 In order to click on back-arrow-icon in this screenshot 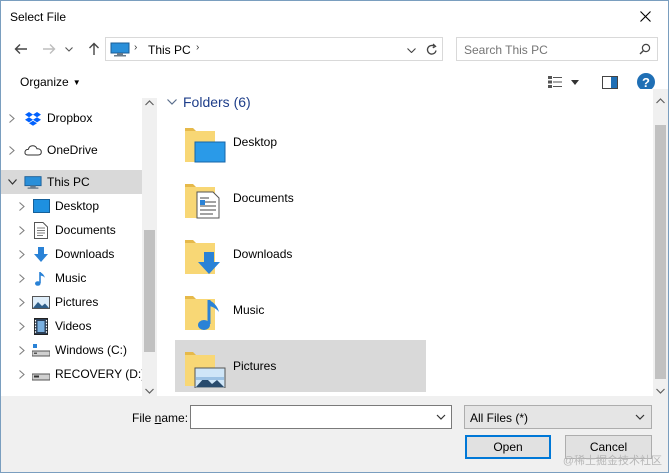, I will do `click(20, 49)`.